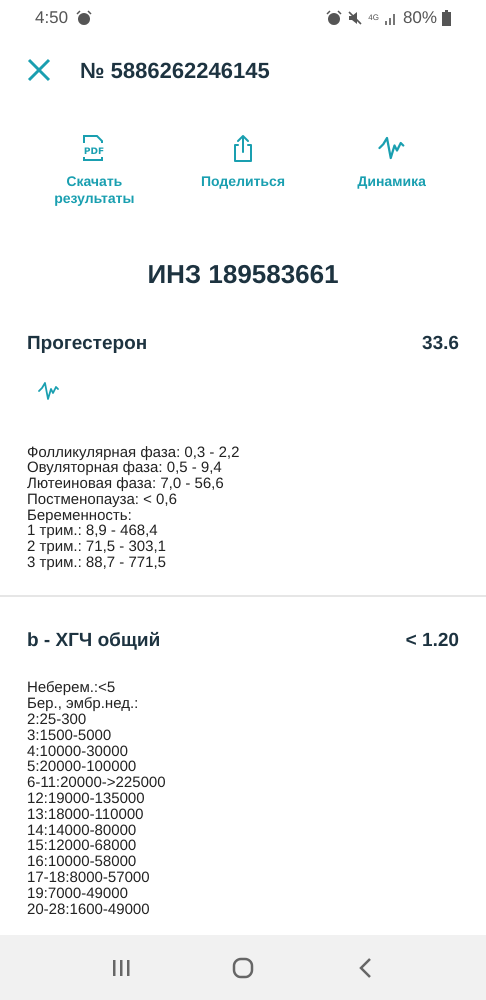 The image size is (486, 1000). I want to click on reference-line: Бер., эмбр.нед.:, so click(83, 704).